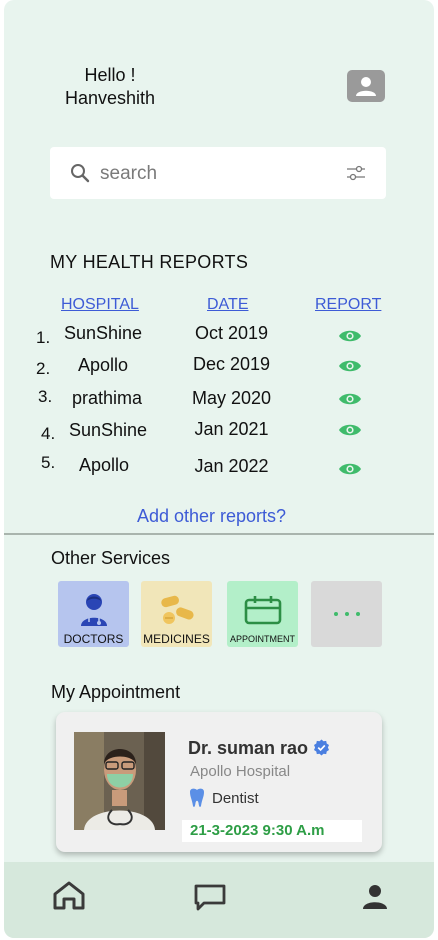 The image size is (438, 940). I want to click on search-bar, so click(218, 173).